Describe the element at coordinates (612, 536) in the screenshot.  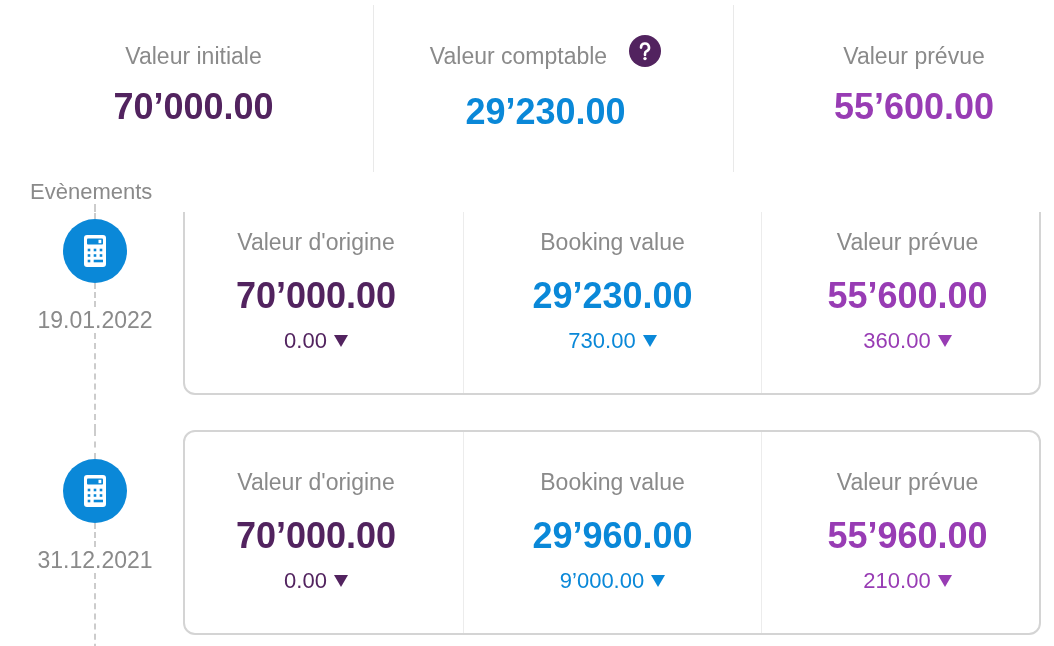
I see `cell-value: 29’960.00` at that location.